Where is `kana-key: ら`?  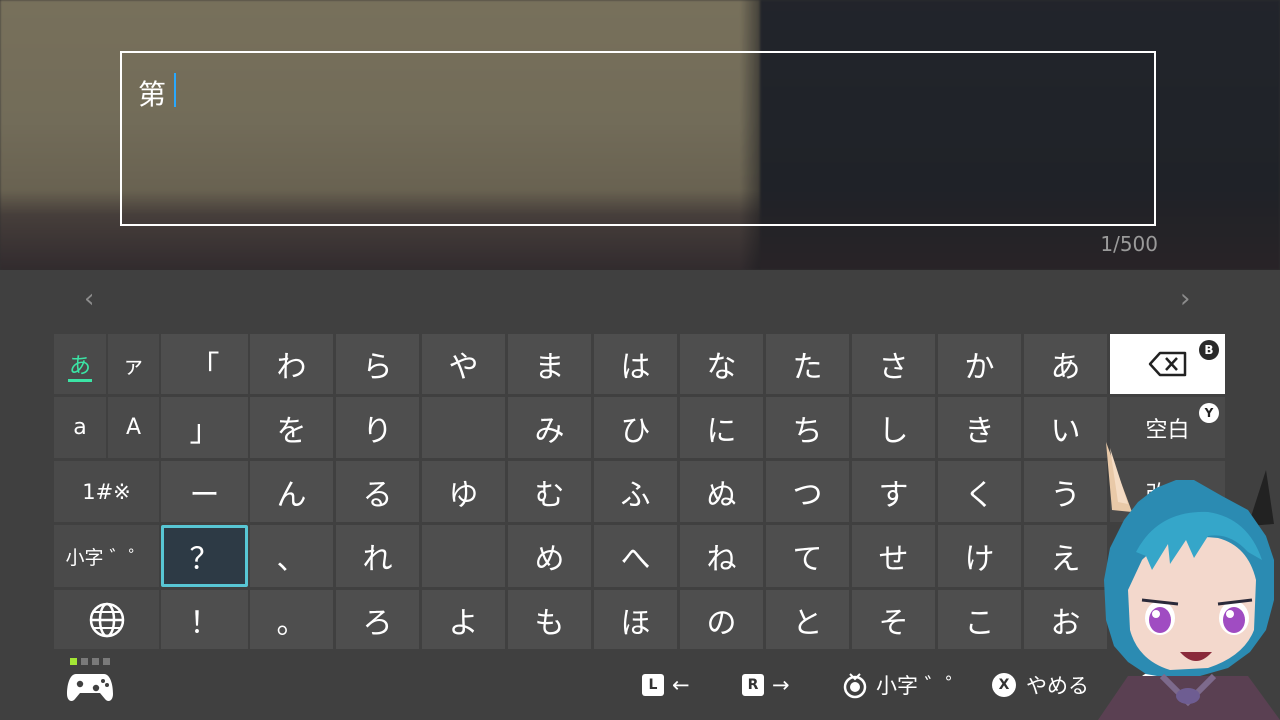 kana-key: ら is located at coordinates (377, 364).